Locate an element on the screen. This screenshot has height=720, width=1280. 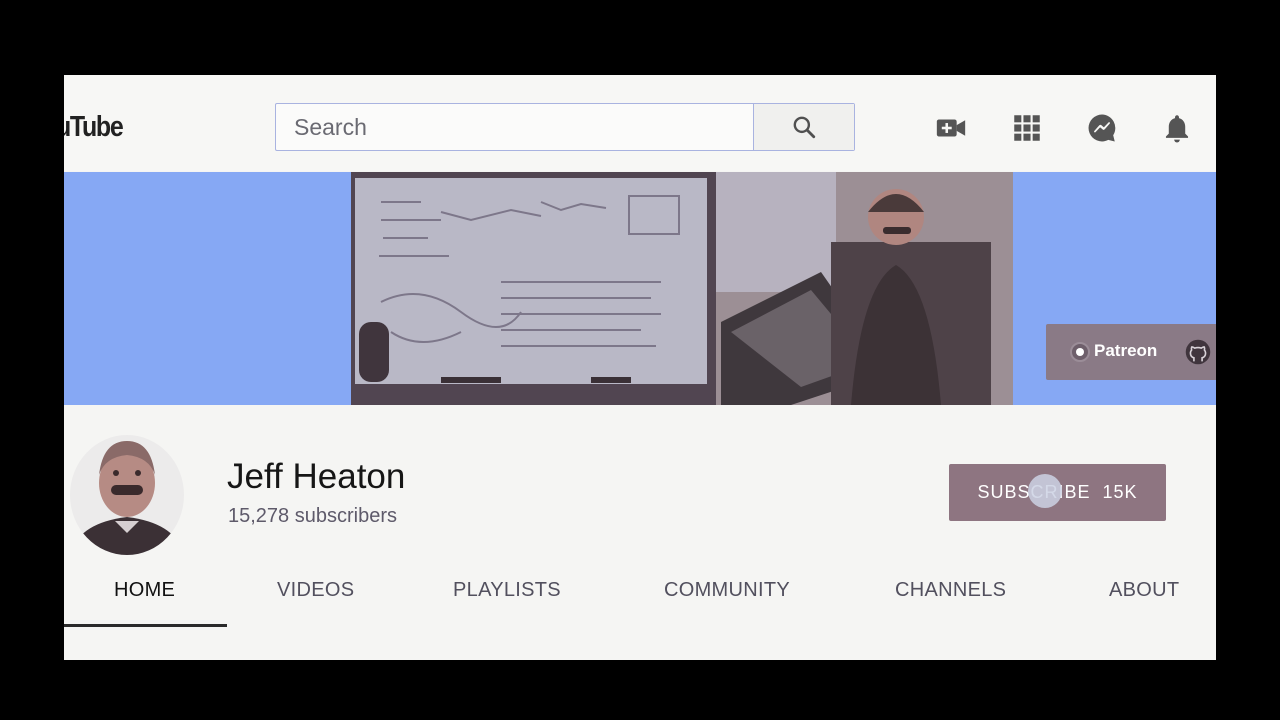
patreon-icon is located at coordinates (1080, 352).